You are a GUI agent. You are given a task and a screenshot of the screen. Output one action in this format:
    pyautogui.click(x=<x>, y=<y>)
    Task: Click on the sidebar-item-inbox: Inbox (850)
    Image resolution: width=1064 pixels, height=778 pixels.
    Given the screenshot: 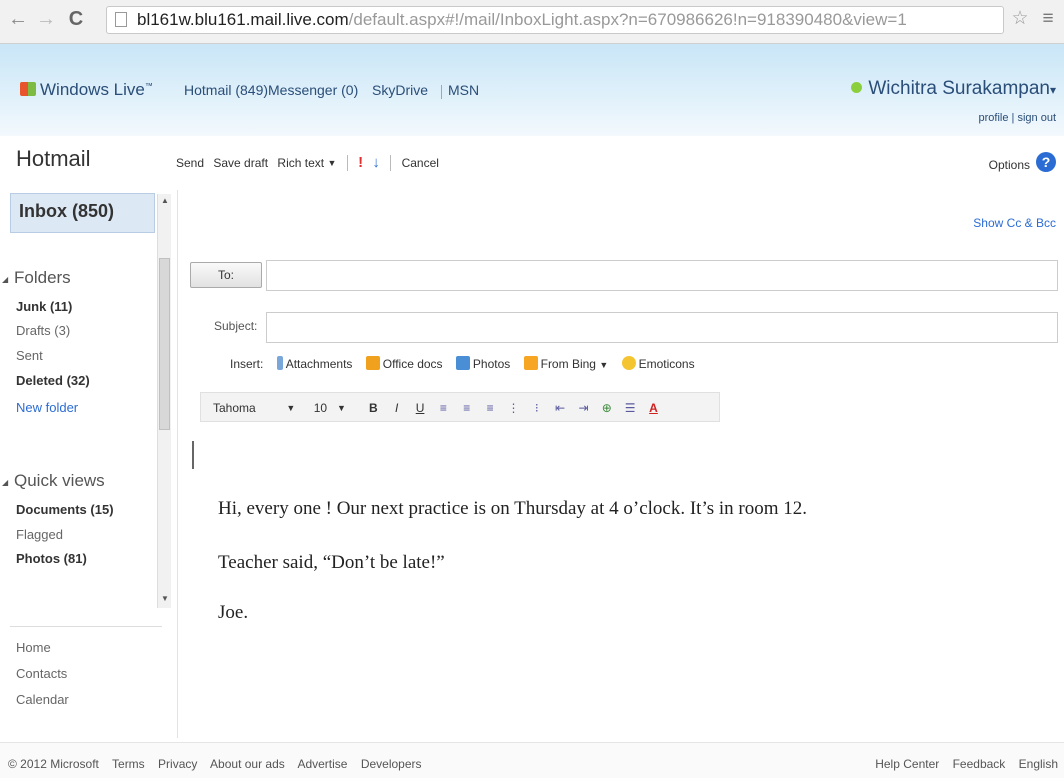 What is the action you would take?
    pyautogui.click(x=82, y=213)
    